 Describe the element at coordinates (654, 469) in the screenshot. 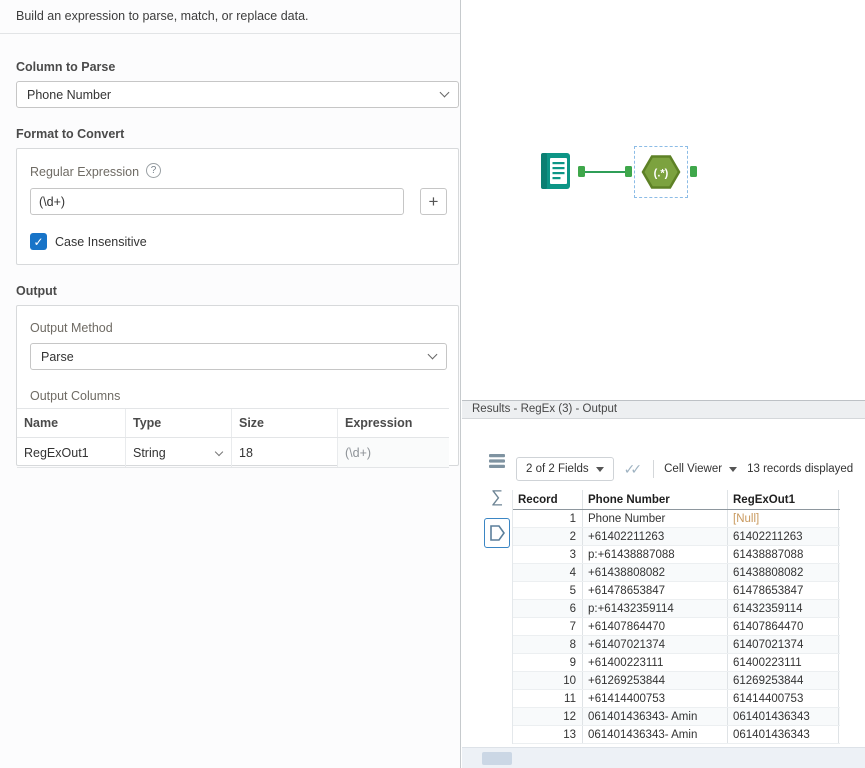

I see `toolbar-separator` at that location.